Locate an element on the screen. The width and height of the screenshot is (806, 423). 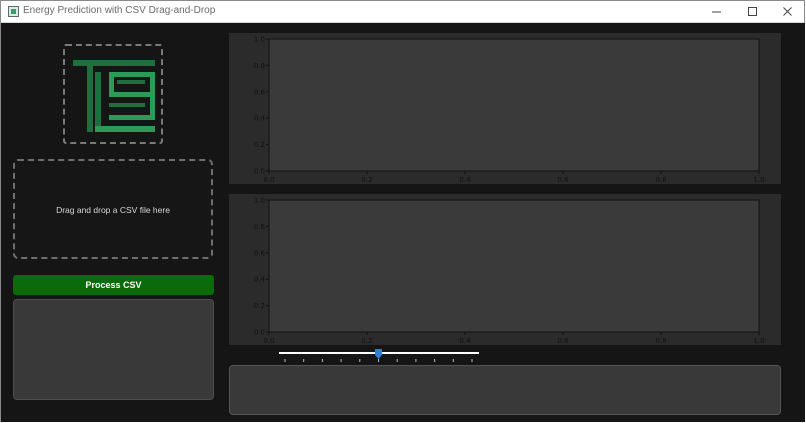
close-button is located at coordinates (788, 12).